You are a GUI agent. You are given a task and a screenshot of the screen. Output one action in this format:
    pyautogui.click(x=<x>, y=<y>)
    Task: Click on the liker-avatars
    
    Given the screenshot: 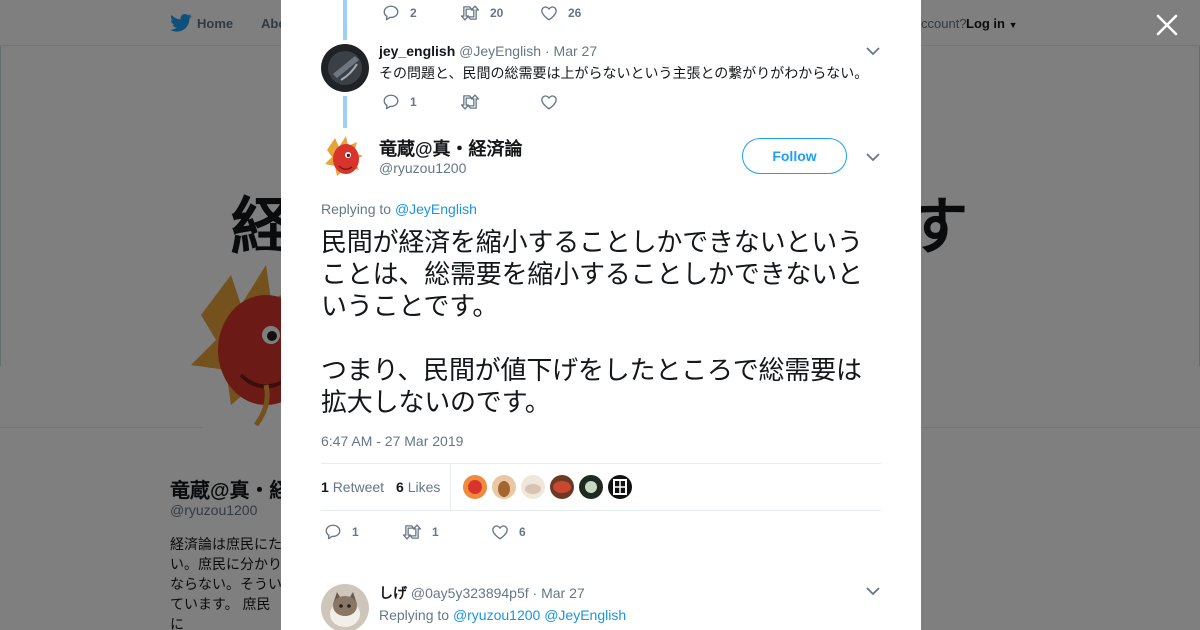 What is the action you would take?
    pyautogui.click(x=550, y=487)
    